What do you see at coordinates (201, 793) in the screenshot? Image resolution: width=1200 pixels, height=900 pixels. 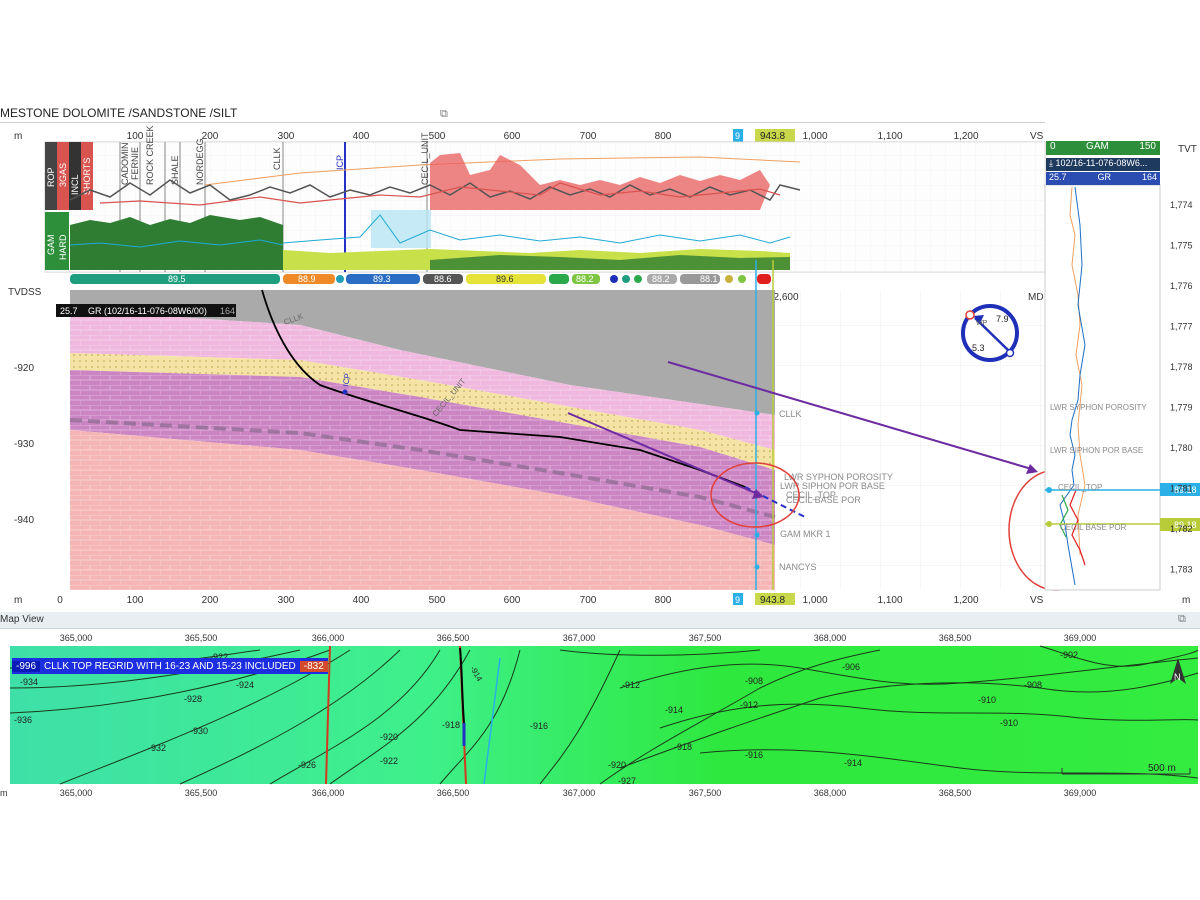 I see `map-x-bottom-tick-label: 365,500` at bounding box center [201, 793].